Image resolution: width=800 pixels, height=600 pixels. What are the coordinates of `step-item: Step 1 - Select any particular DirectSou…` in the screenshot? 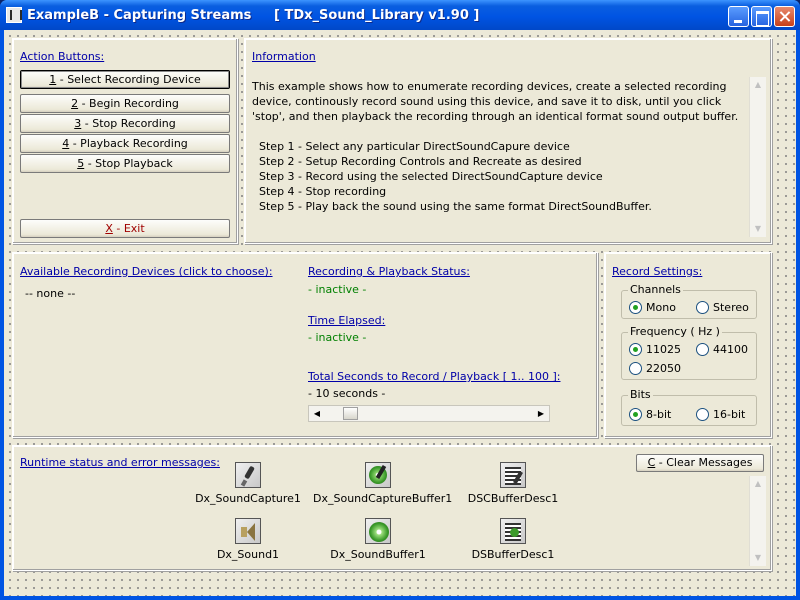 It's located at (414, 146).